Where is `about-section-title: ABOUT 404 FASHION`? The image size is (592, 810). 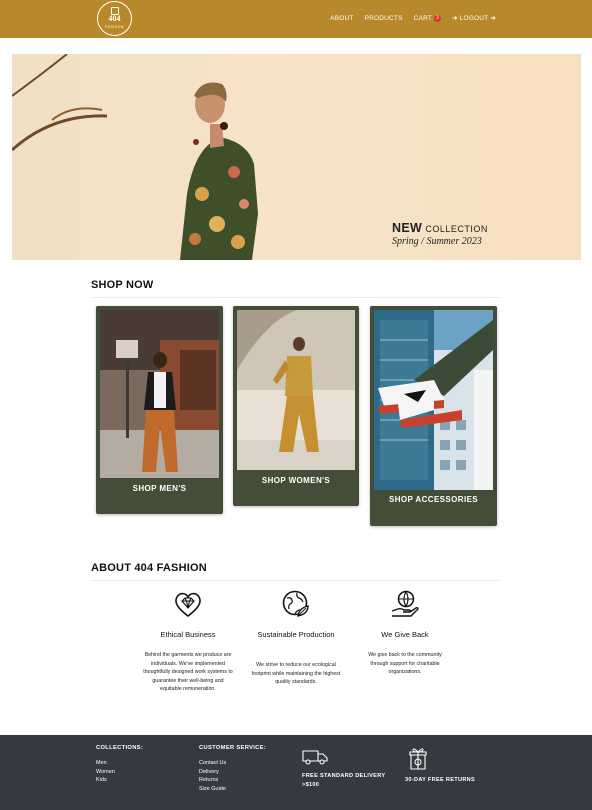
about-section-title: ABOUT 404 FASHION is located at coordinates (149, 568).